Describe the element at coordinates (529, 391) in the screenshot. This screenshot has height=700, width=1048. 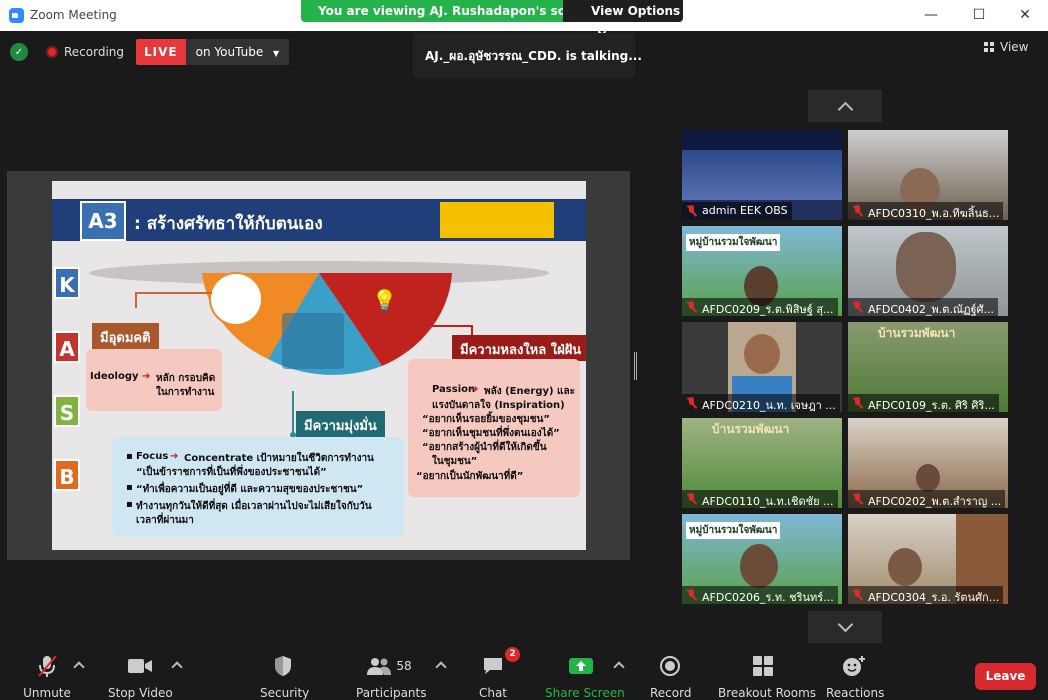
I see `passion-line-1: พลัง (Energy) และ` at that location.